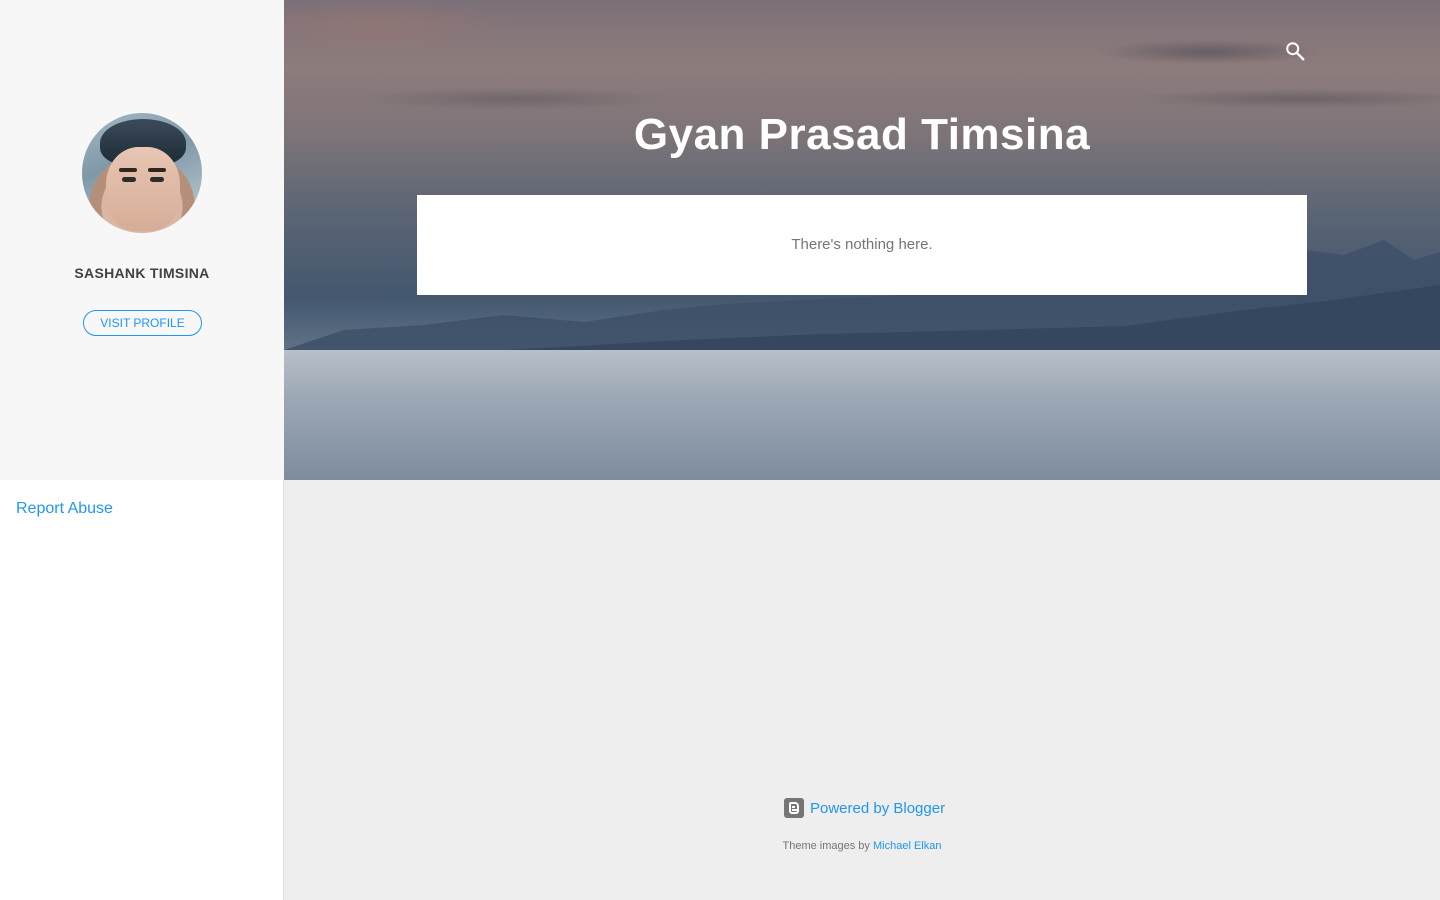 Image resolution: width=1440 pixels, height=900 pixels. Describe the element at coordinates (1295, 51) in the screenshot. I see `search-icon` at that location.